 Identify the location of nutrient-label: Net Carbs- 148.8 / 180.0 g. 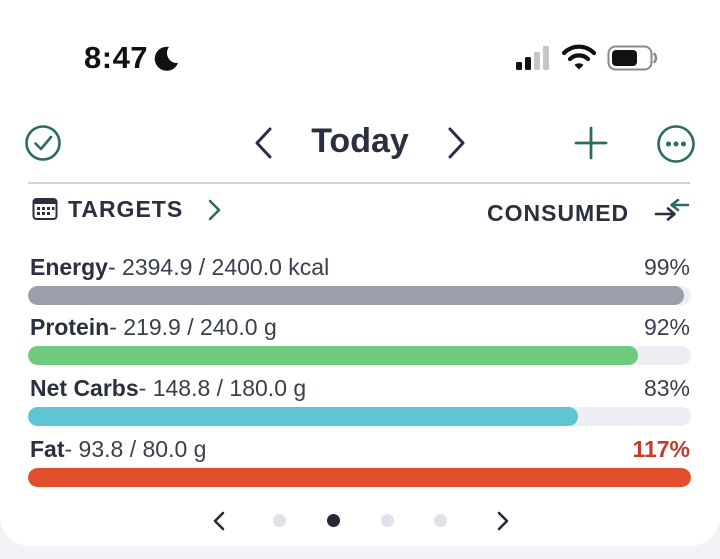
(168, 388).